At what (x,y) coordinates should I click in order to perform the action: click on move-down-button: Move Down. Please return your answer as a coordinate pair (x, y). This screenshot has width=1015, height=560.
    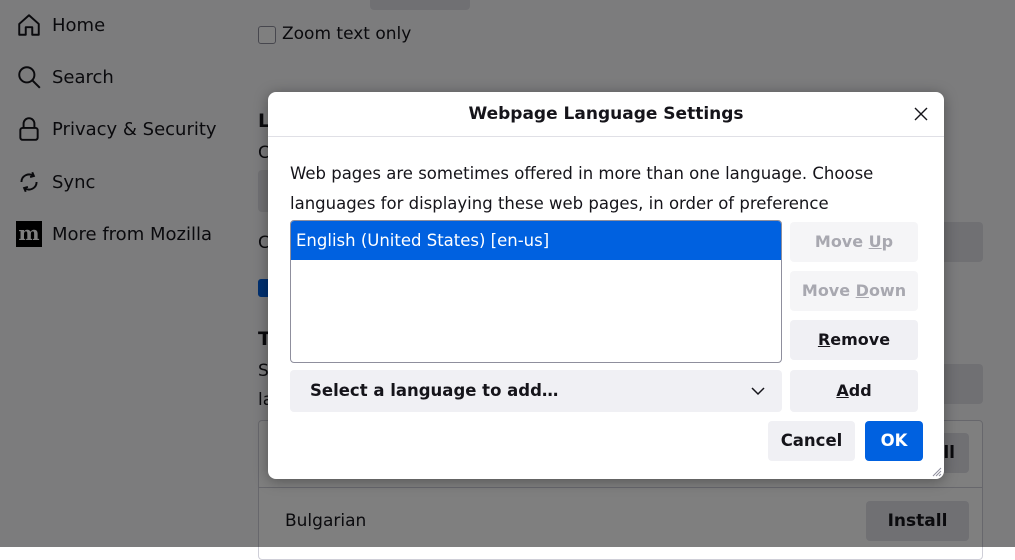
    Looking at the image, I should click on (854, 291).